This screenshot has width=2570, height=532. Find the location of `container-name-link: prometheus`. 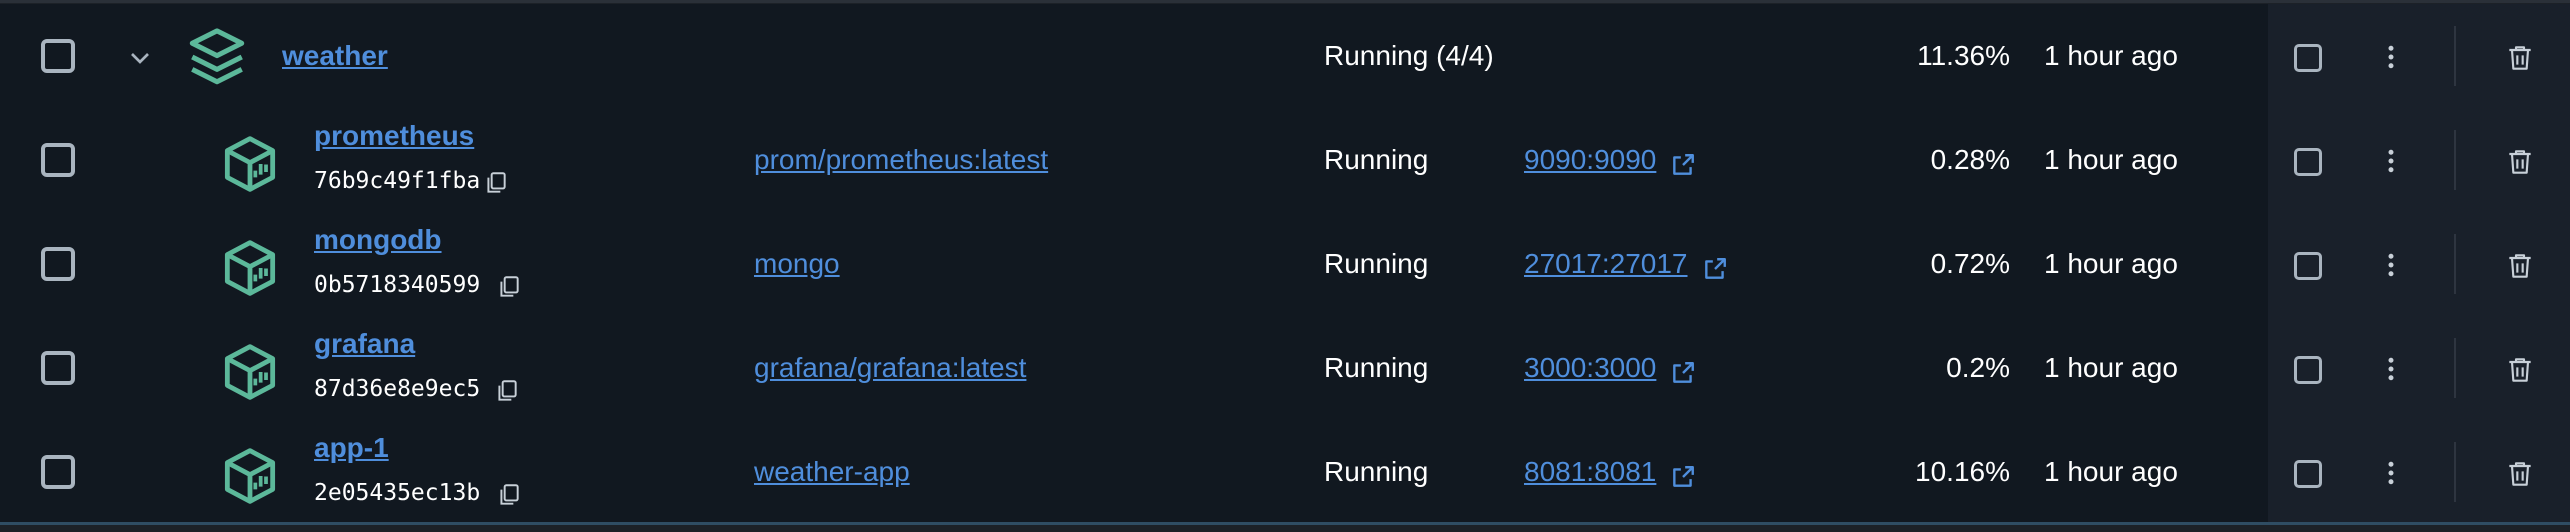

container-name-link: prometheus is located at coordinates (394, 136).